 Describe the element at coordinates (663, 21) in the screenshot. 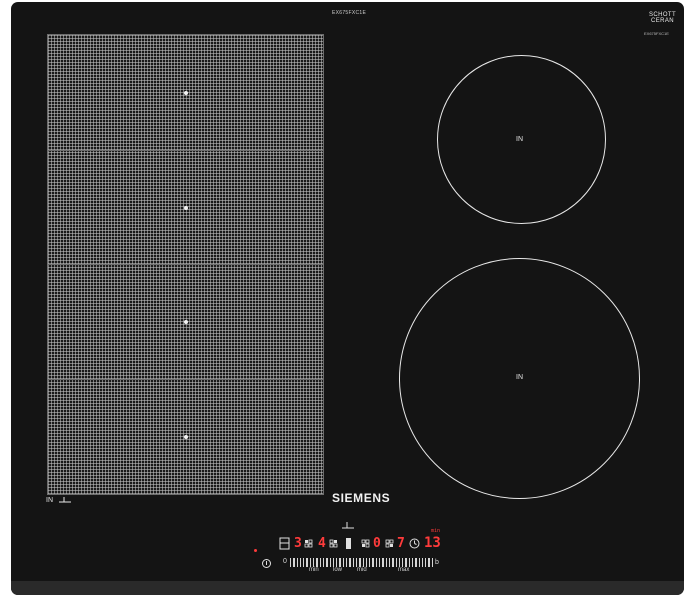

I see `glass-brand-line2: CERAN` at that location.